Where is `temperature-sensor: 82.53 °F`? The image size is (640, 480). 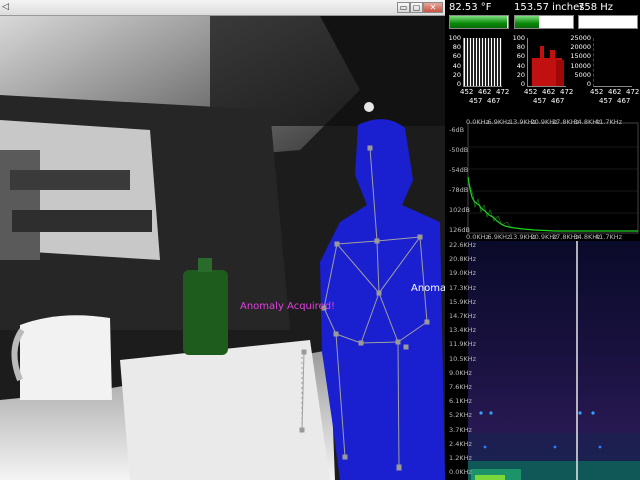 temperature-sensor: 82.53 °F is located at coordinates (478, 16).